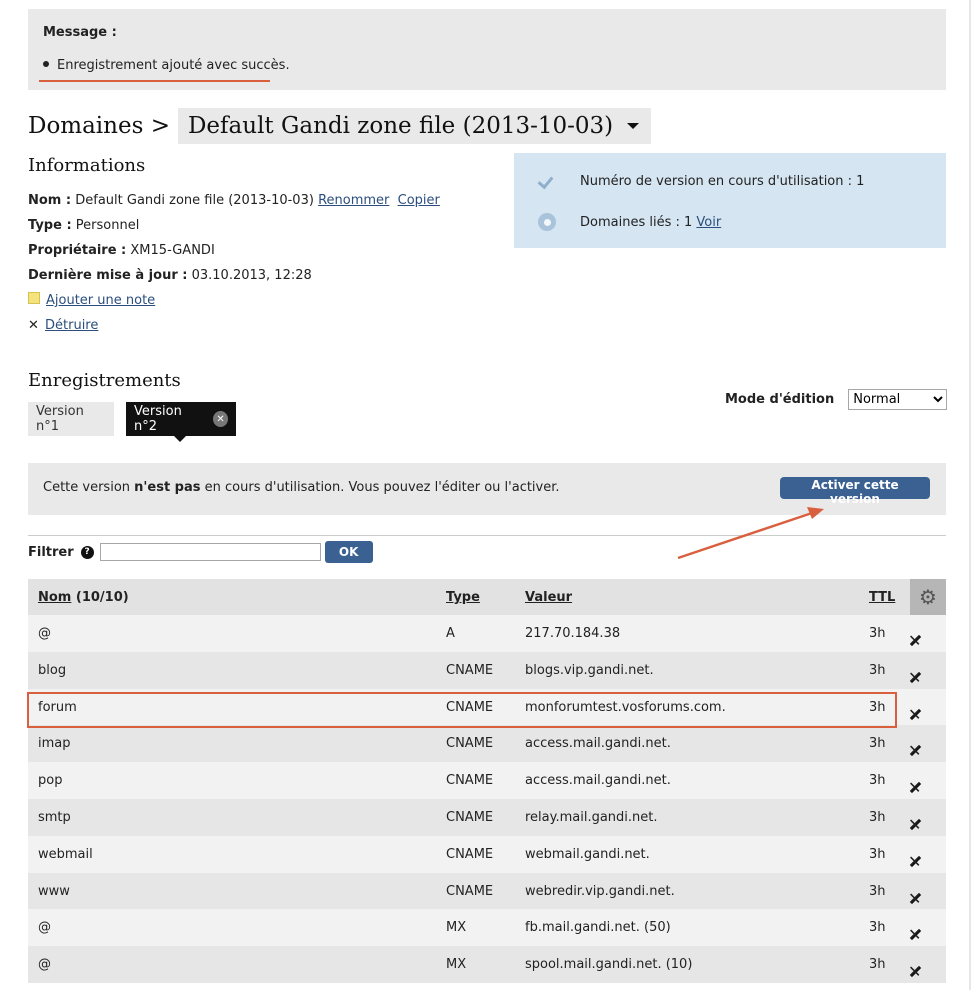 This screenshot has width=973, height=990. What do you see at coordinates (750, 533) in the screenshot?
I see `annotation-arrow` at bounding box center [750, 533].